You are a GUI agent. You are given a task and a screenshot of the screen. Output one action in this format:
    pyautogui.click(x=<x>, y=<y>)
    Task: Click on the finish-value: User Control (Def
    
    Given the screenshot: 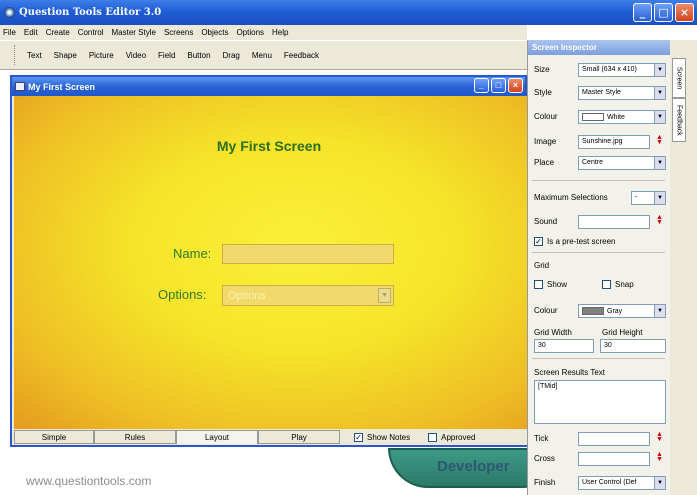 What is the action you would take?
    pyautogui.click(x=609, y=482)
    